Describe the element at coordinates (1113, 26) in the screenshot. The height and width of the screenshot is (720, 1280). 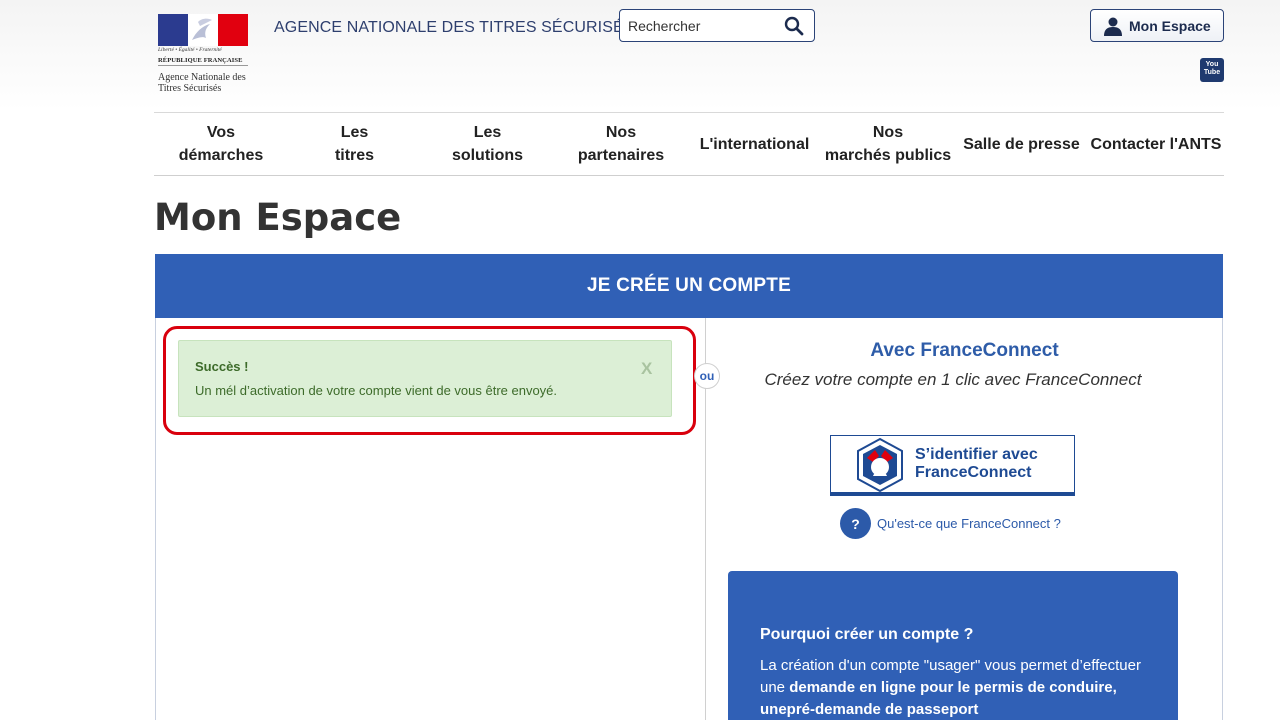
I see `user-icon` at that location.